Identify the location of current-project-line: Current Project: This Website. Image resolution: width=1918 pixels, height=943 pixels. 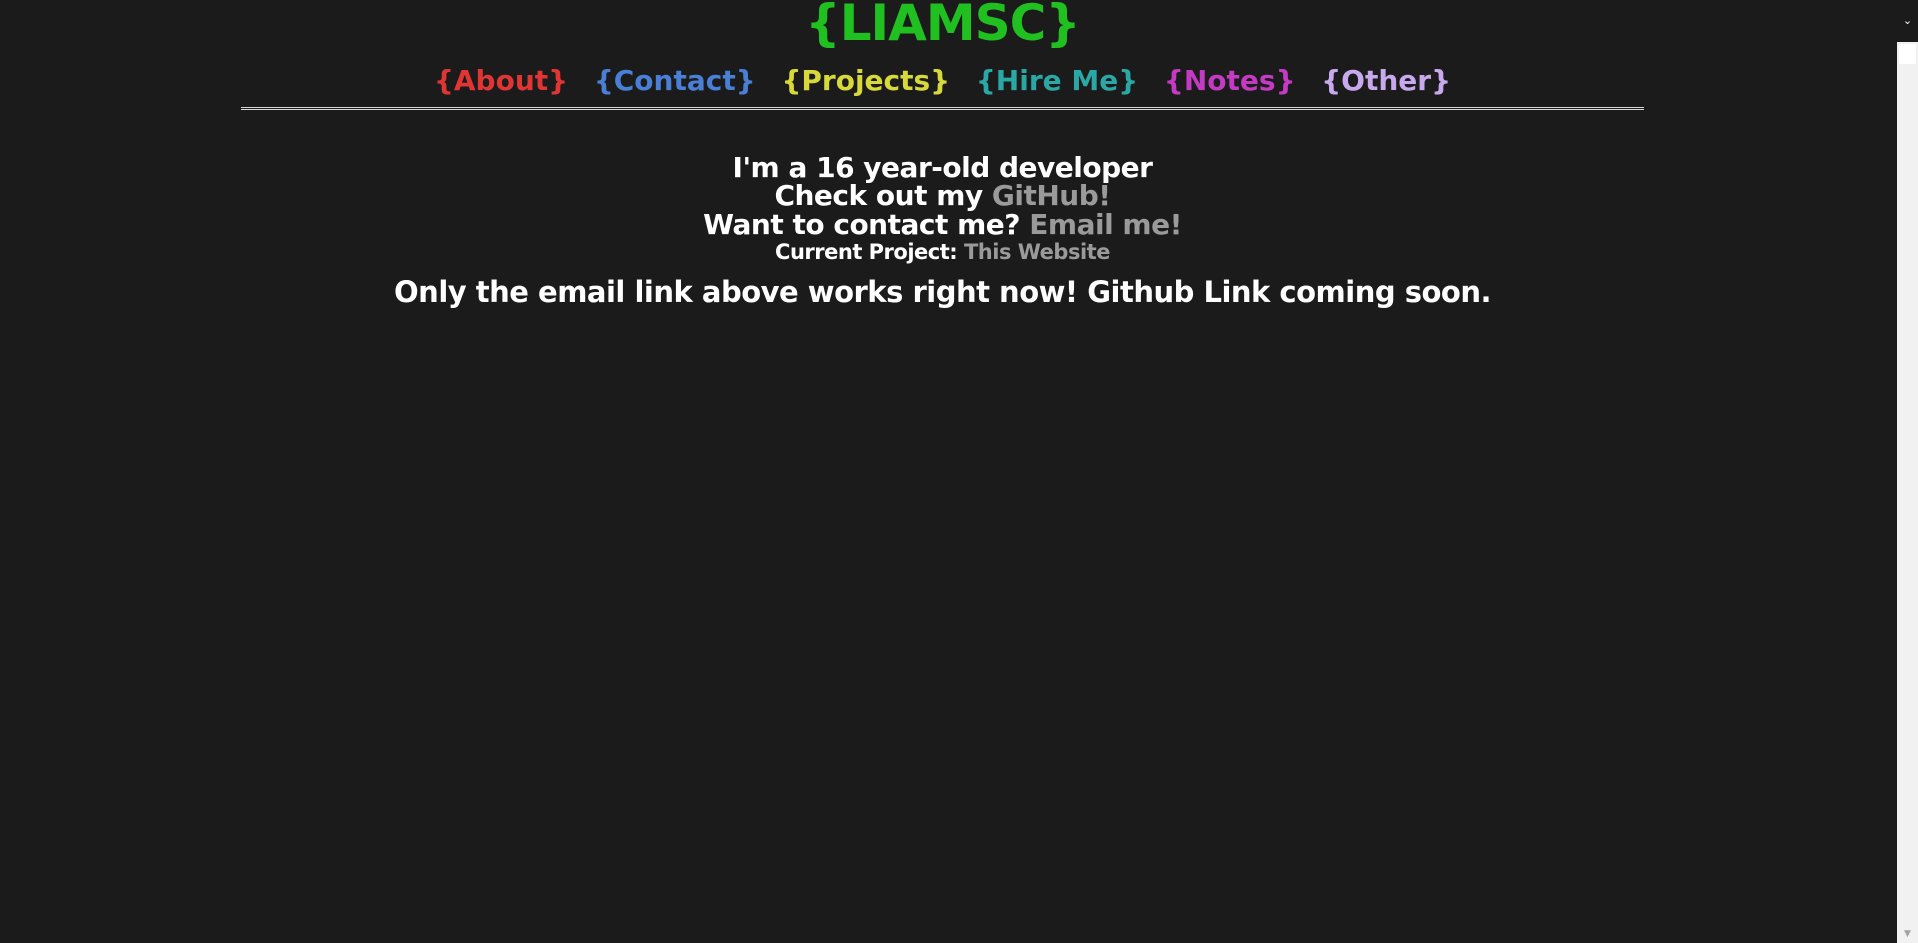
(942, 252).